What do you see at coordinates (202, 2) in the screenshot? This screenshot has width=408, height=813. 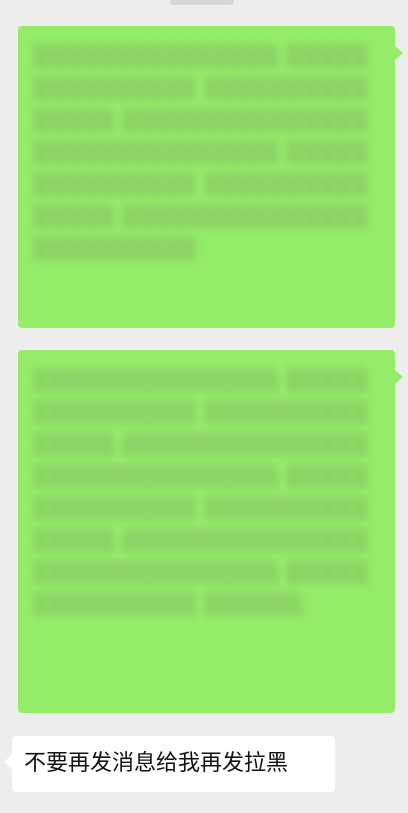 I see `pull-tab` at bounding box center [202, 2].